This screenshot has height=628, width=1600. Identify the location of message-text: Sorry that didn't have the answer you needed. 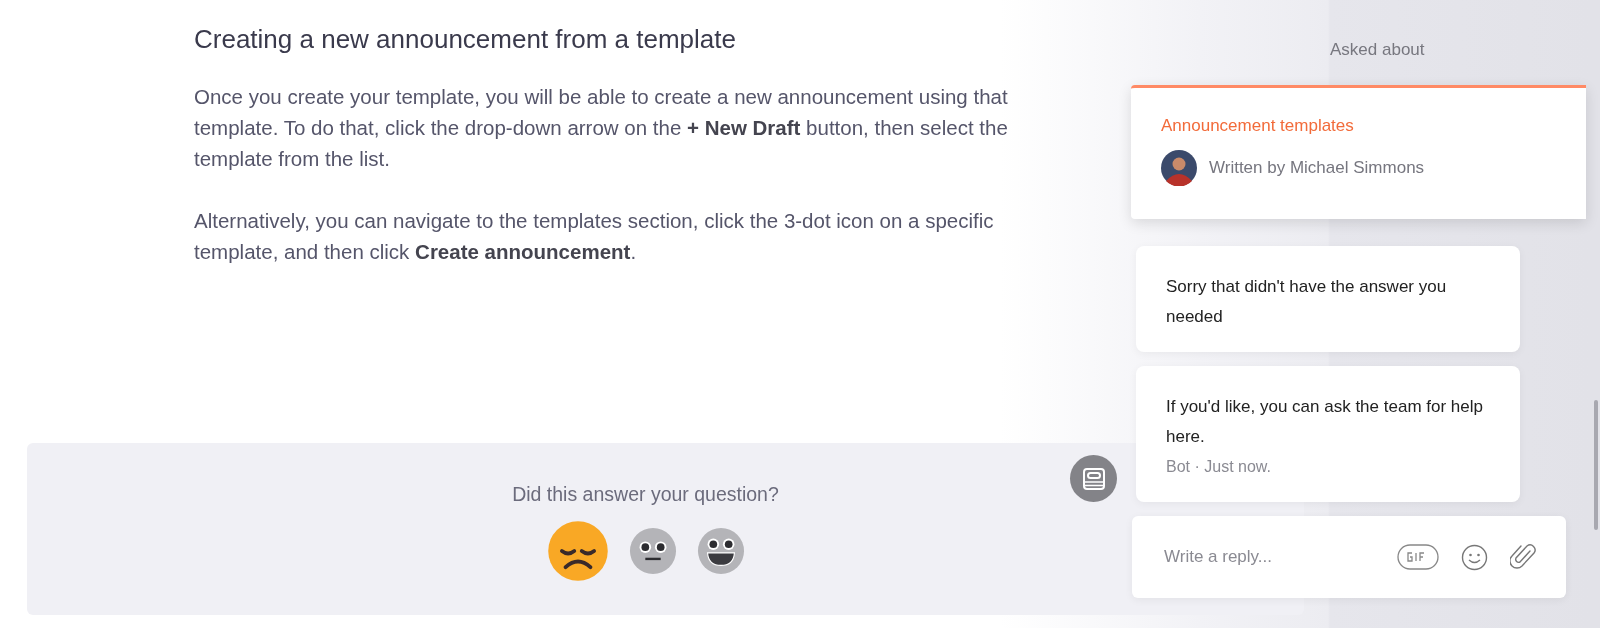
(1307, 302).